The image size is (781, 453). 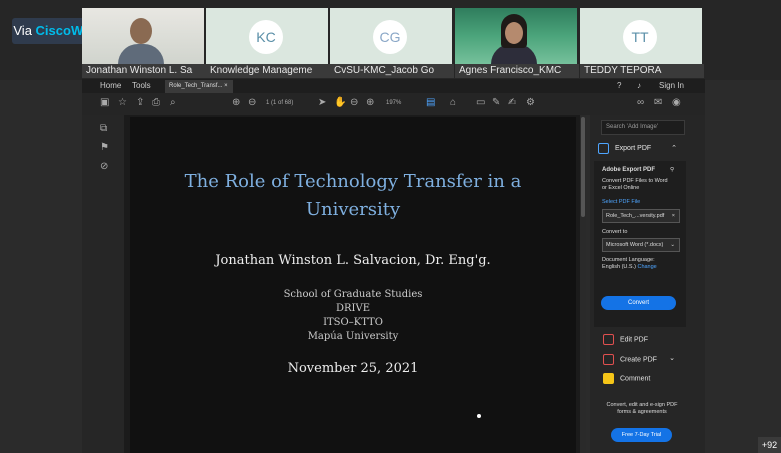 What do you see at coordinates (110, 85) in the screenshot?
I see `menu-home: Home` at bounding box center [110, 85].